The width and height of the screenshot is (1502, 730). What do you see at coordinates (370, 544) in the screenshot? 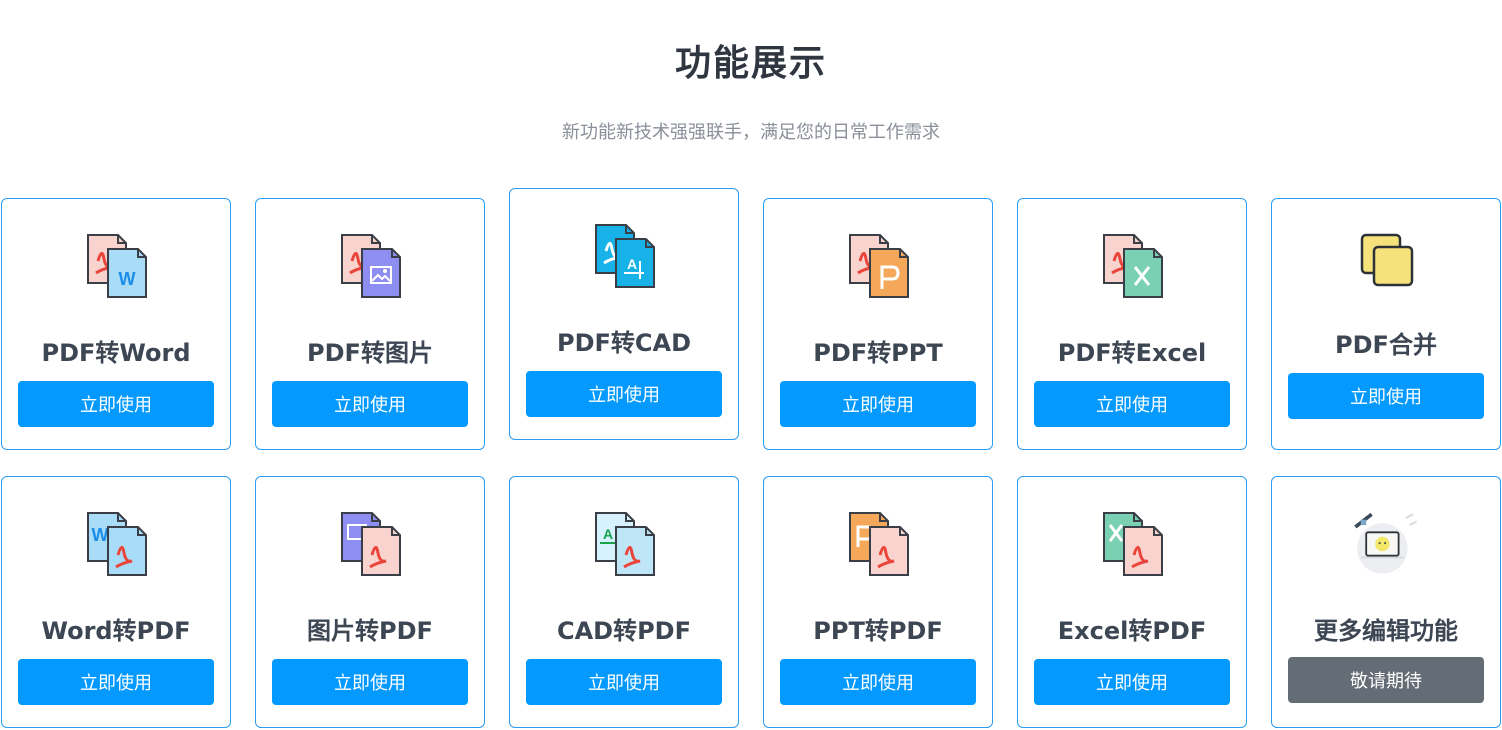
I see `image-to-pdf-icon` at bounding box center [370, 544].